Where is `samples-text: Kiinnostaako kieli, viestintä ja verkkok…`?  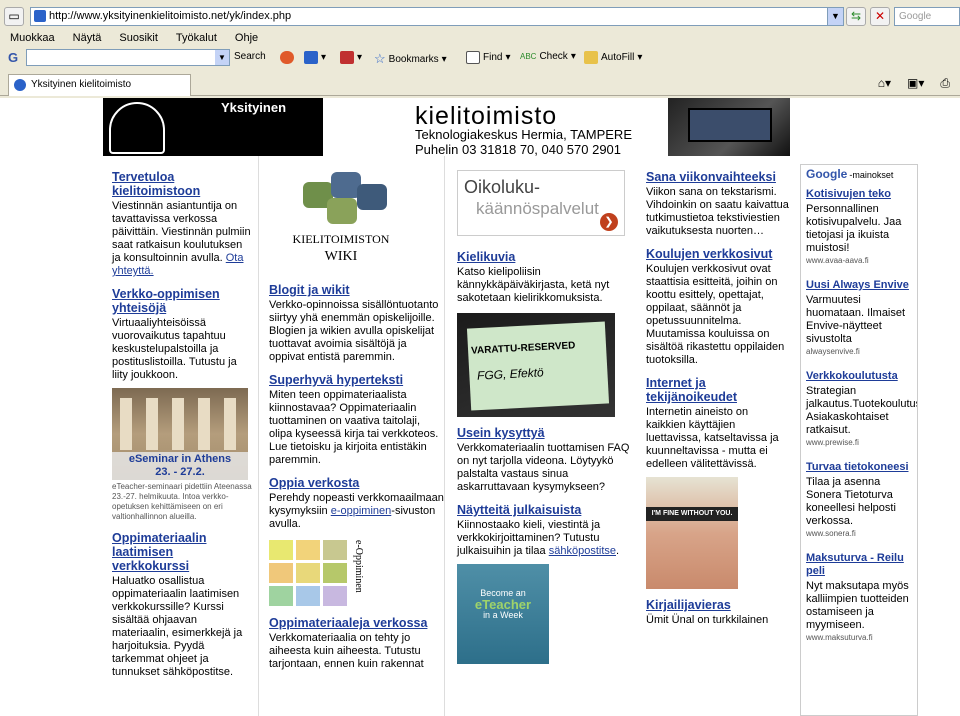 samples-text: Kiinnostaako kieli, viestintä ja verkkok… is located at coordinates (538, 538).